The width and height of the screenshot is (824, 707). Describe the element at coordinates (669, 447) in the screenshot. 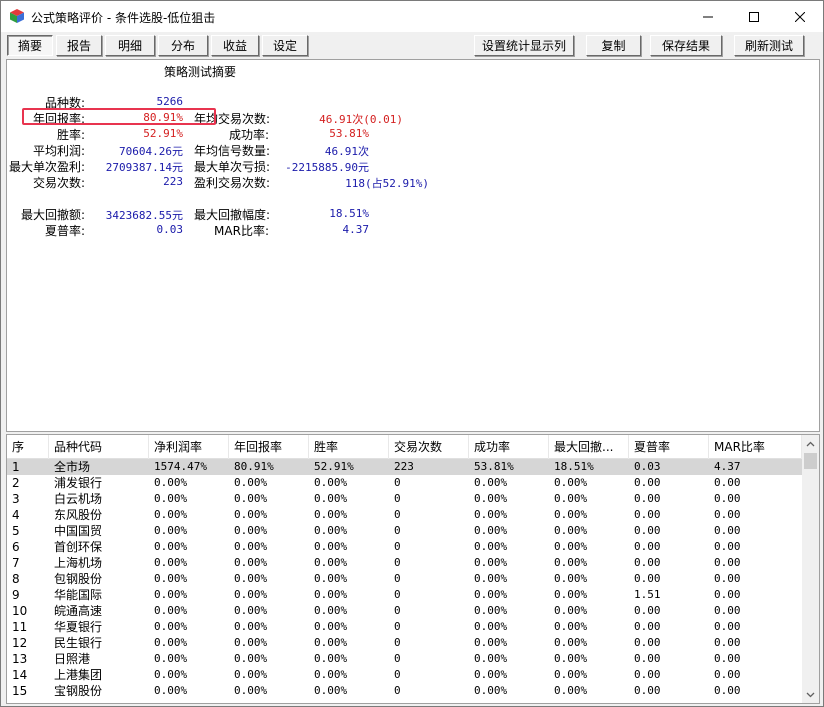

I see `header-col-sharpe-ratio: 夏普率` at that location.